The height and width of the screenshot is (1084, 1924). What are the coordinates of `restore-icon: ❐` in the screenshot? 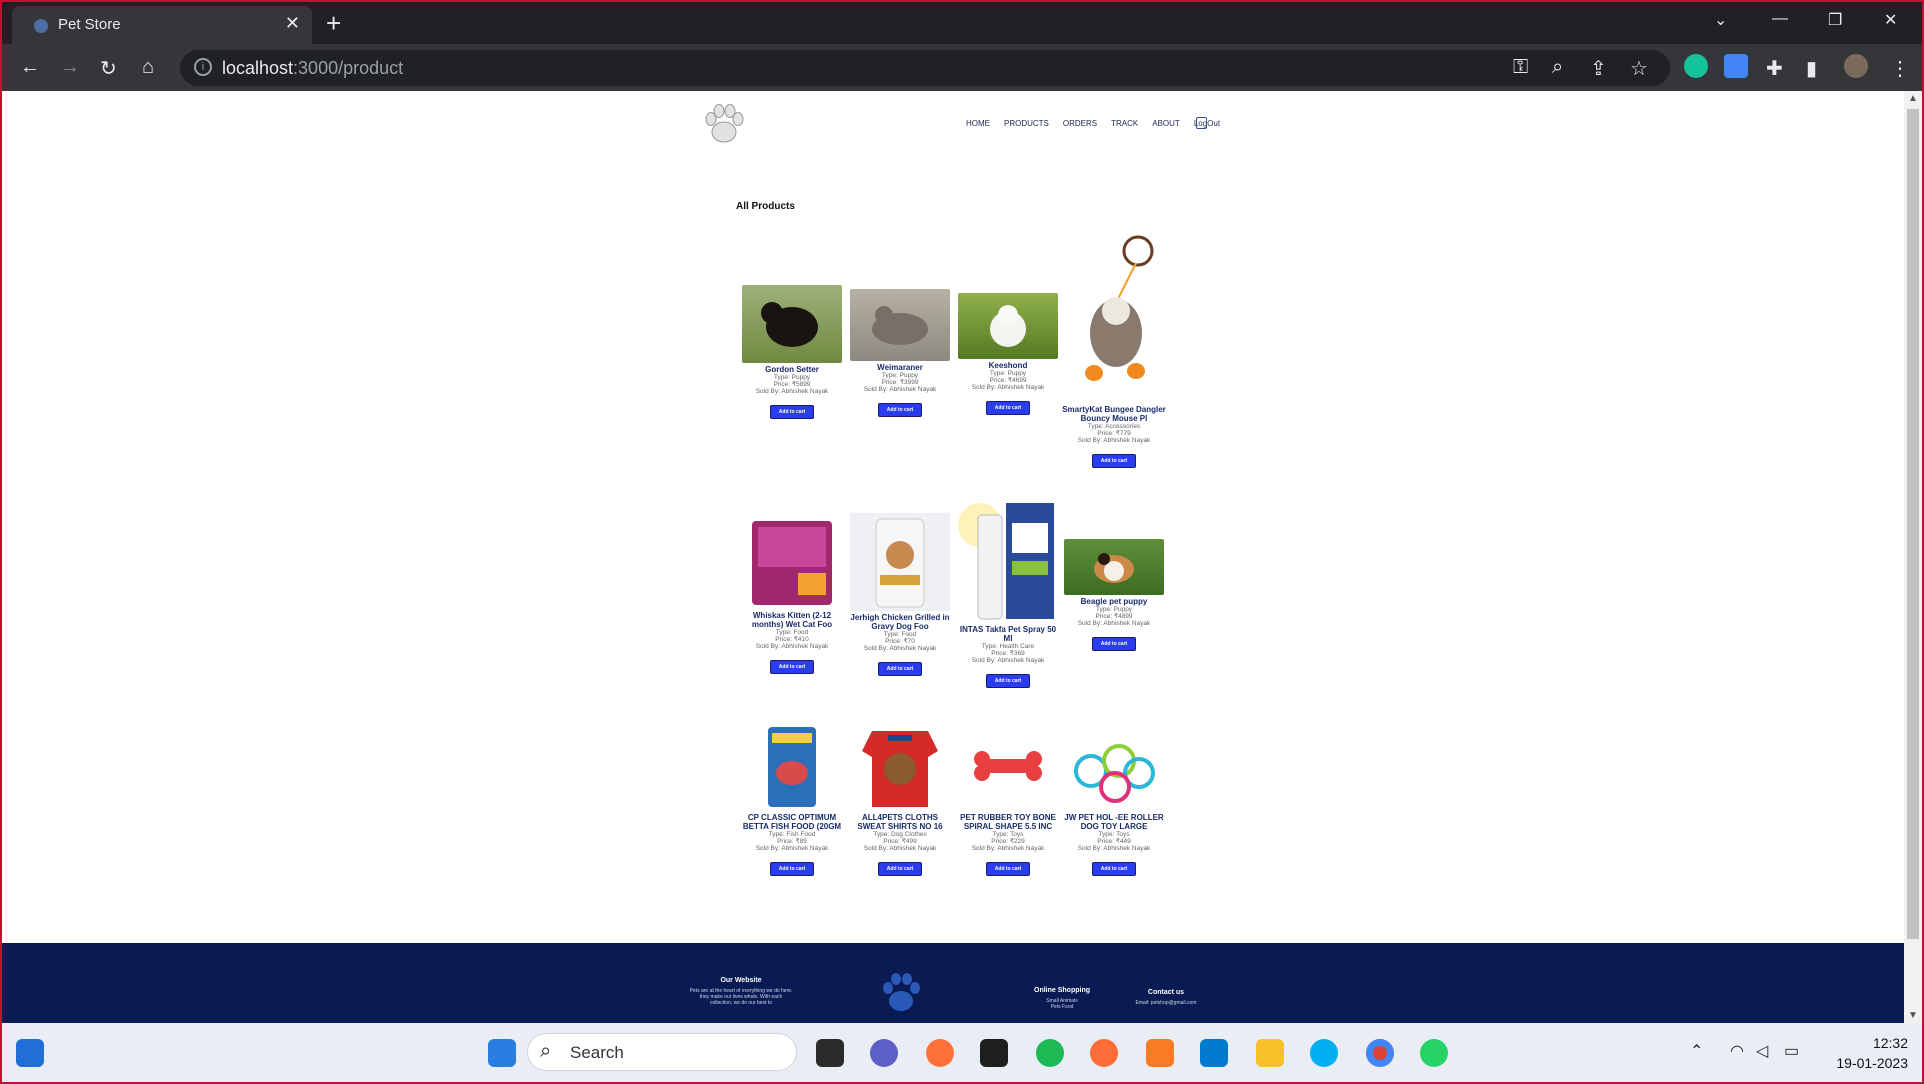 It's located at (1835, 20).